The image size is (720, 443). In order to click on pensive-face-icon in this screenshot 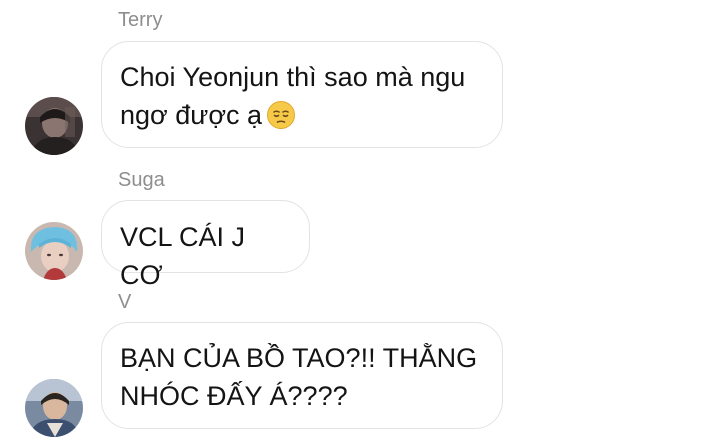, I will do `click(281, 115)`.